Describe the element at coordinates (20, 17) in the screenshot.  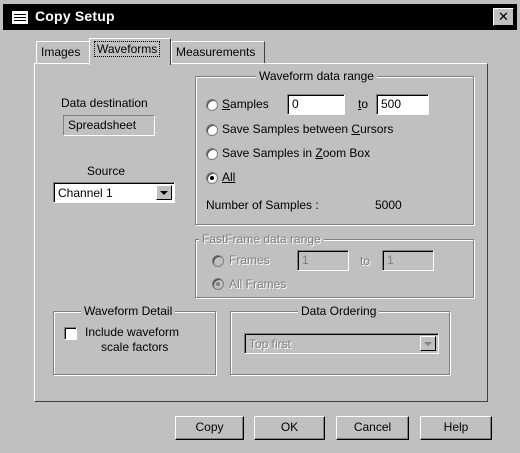
I see `window-menu-icon` at that location.